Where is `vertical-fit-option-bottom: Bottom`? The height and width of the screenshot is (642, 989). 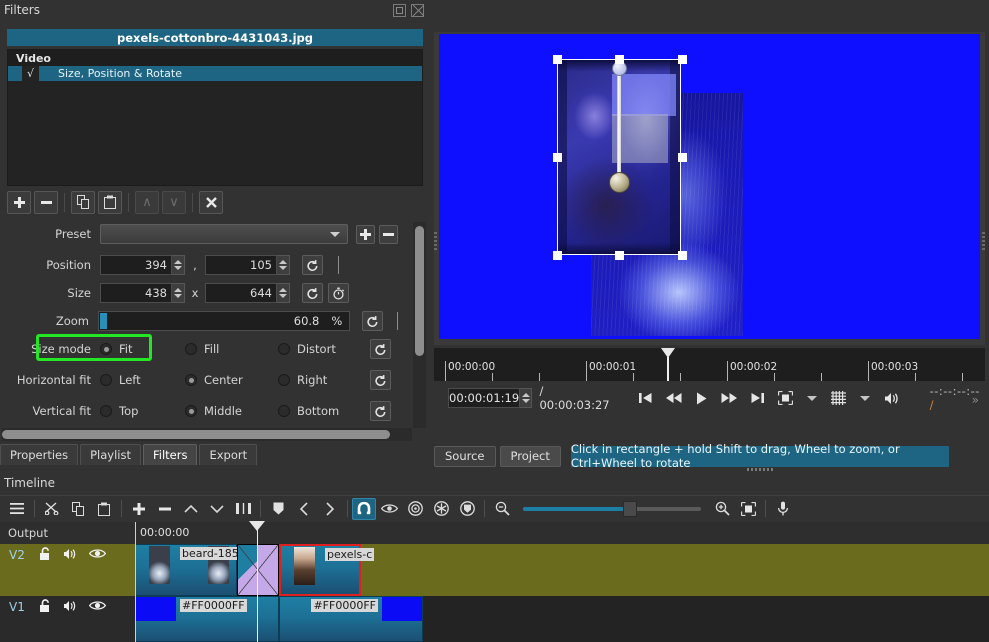 vertical-fit-option-bottom: Bottom is located at coordinates (324, 411).